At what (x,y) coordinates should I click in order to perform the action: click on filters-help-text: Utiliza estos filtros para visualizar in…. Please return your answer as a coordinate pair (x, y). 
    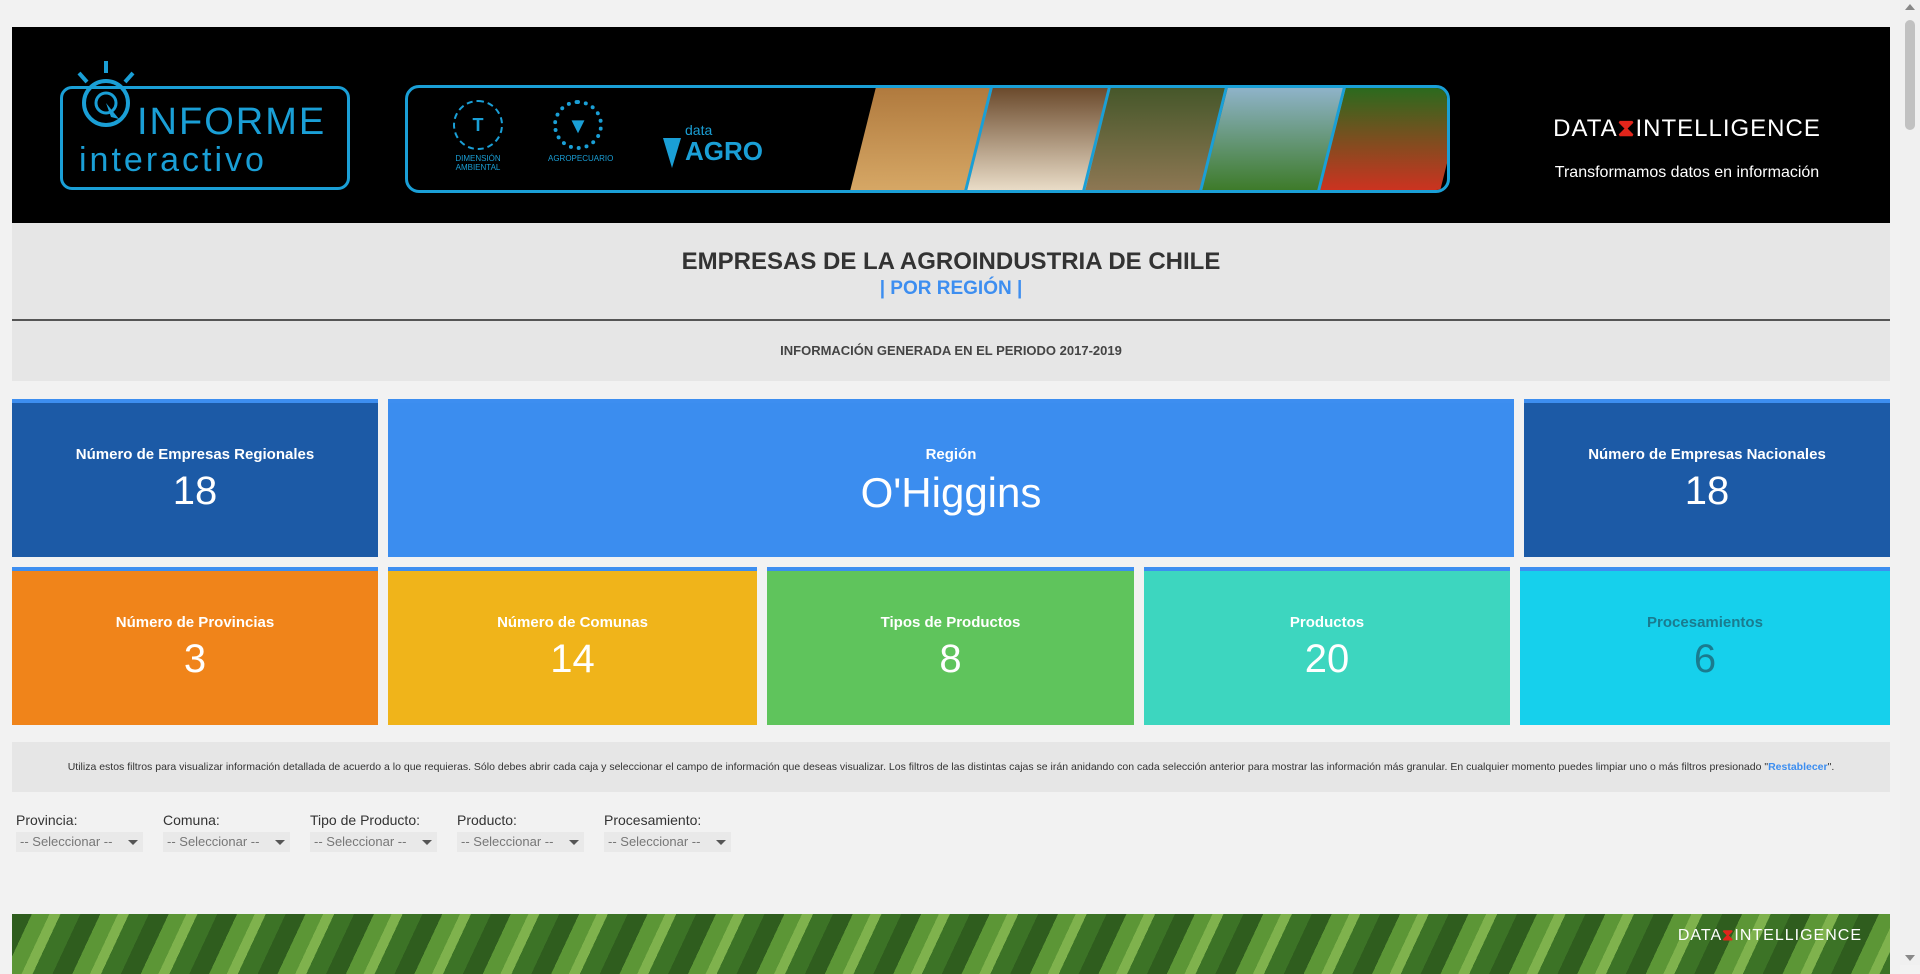
    Looking at the image, I should click on (951, 767).